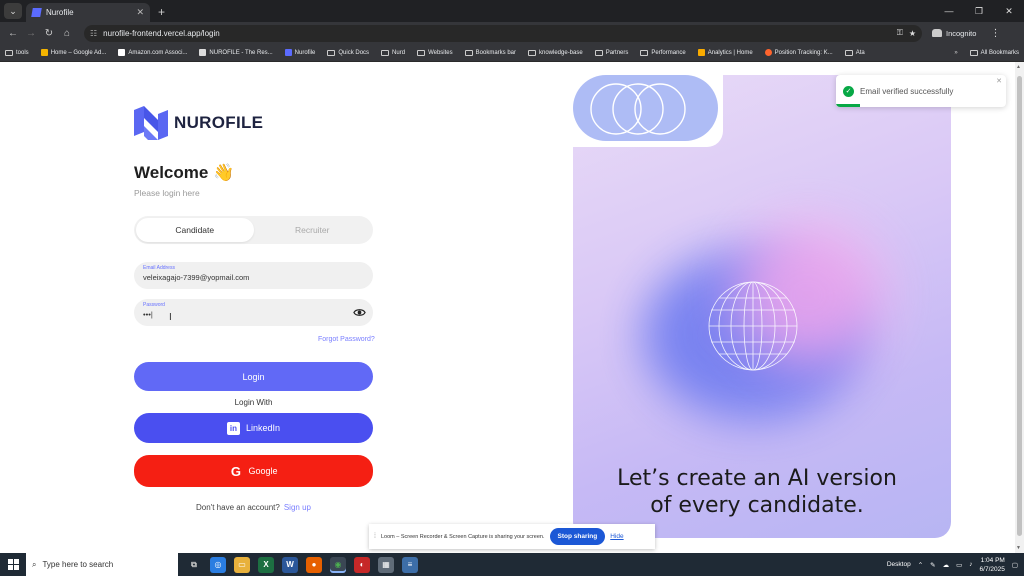  What do you see at coordinates (961, 33) in the screenshot?
I see `incognito-label: Incognito` at bounding box center [961, 33].